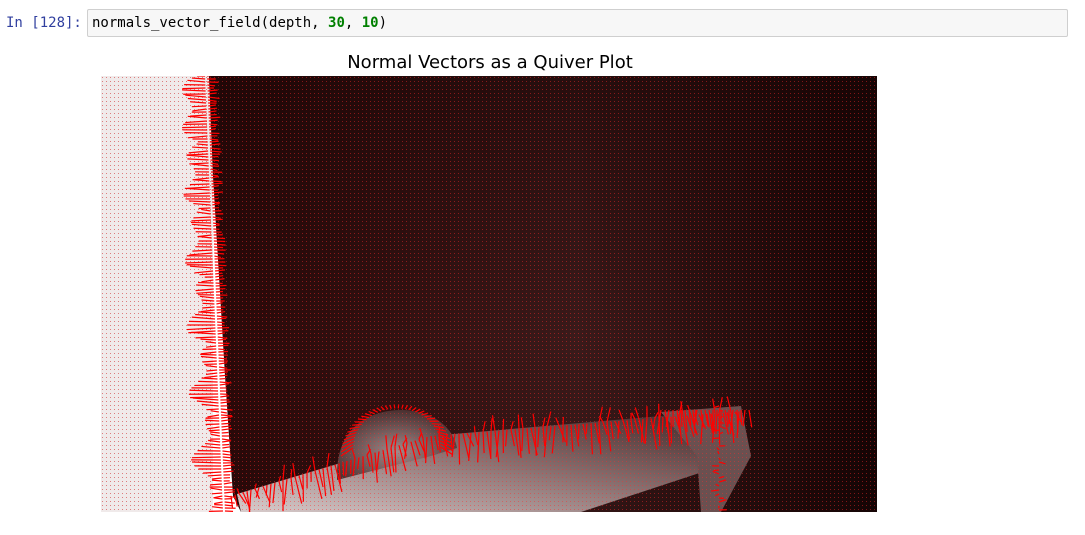 The image size is (1085, 535). What do you see at coordinates (577, 23) in the screenshot?
I see `code-input: normals_vector_field(depth, 30, 10)` at bounding box center [577, 23].